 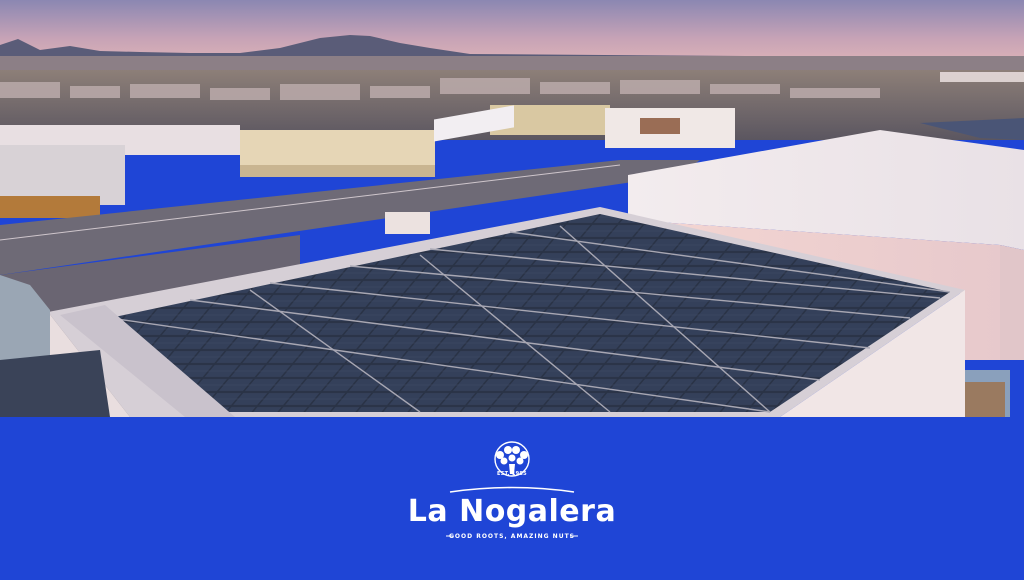 I want to click on brand-tagline: GOOD ROOTS, AMAZING NUTS, so click(x=512, y=536).